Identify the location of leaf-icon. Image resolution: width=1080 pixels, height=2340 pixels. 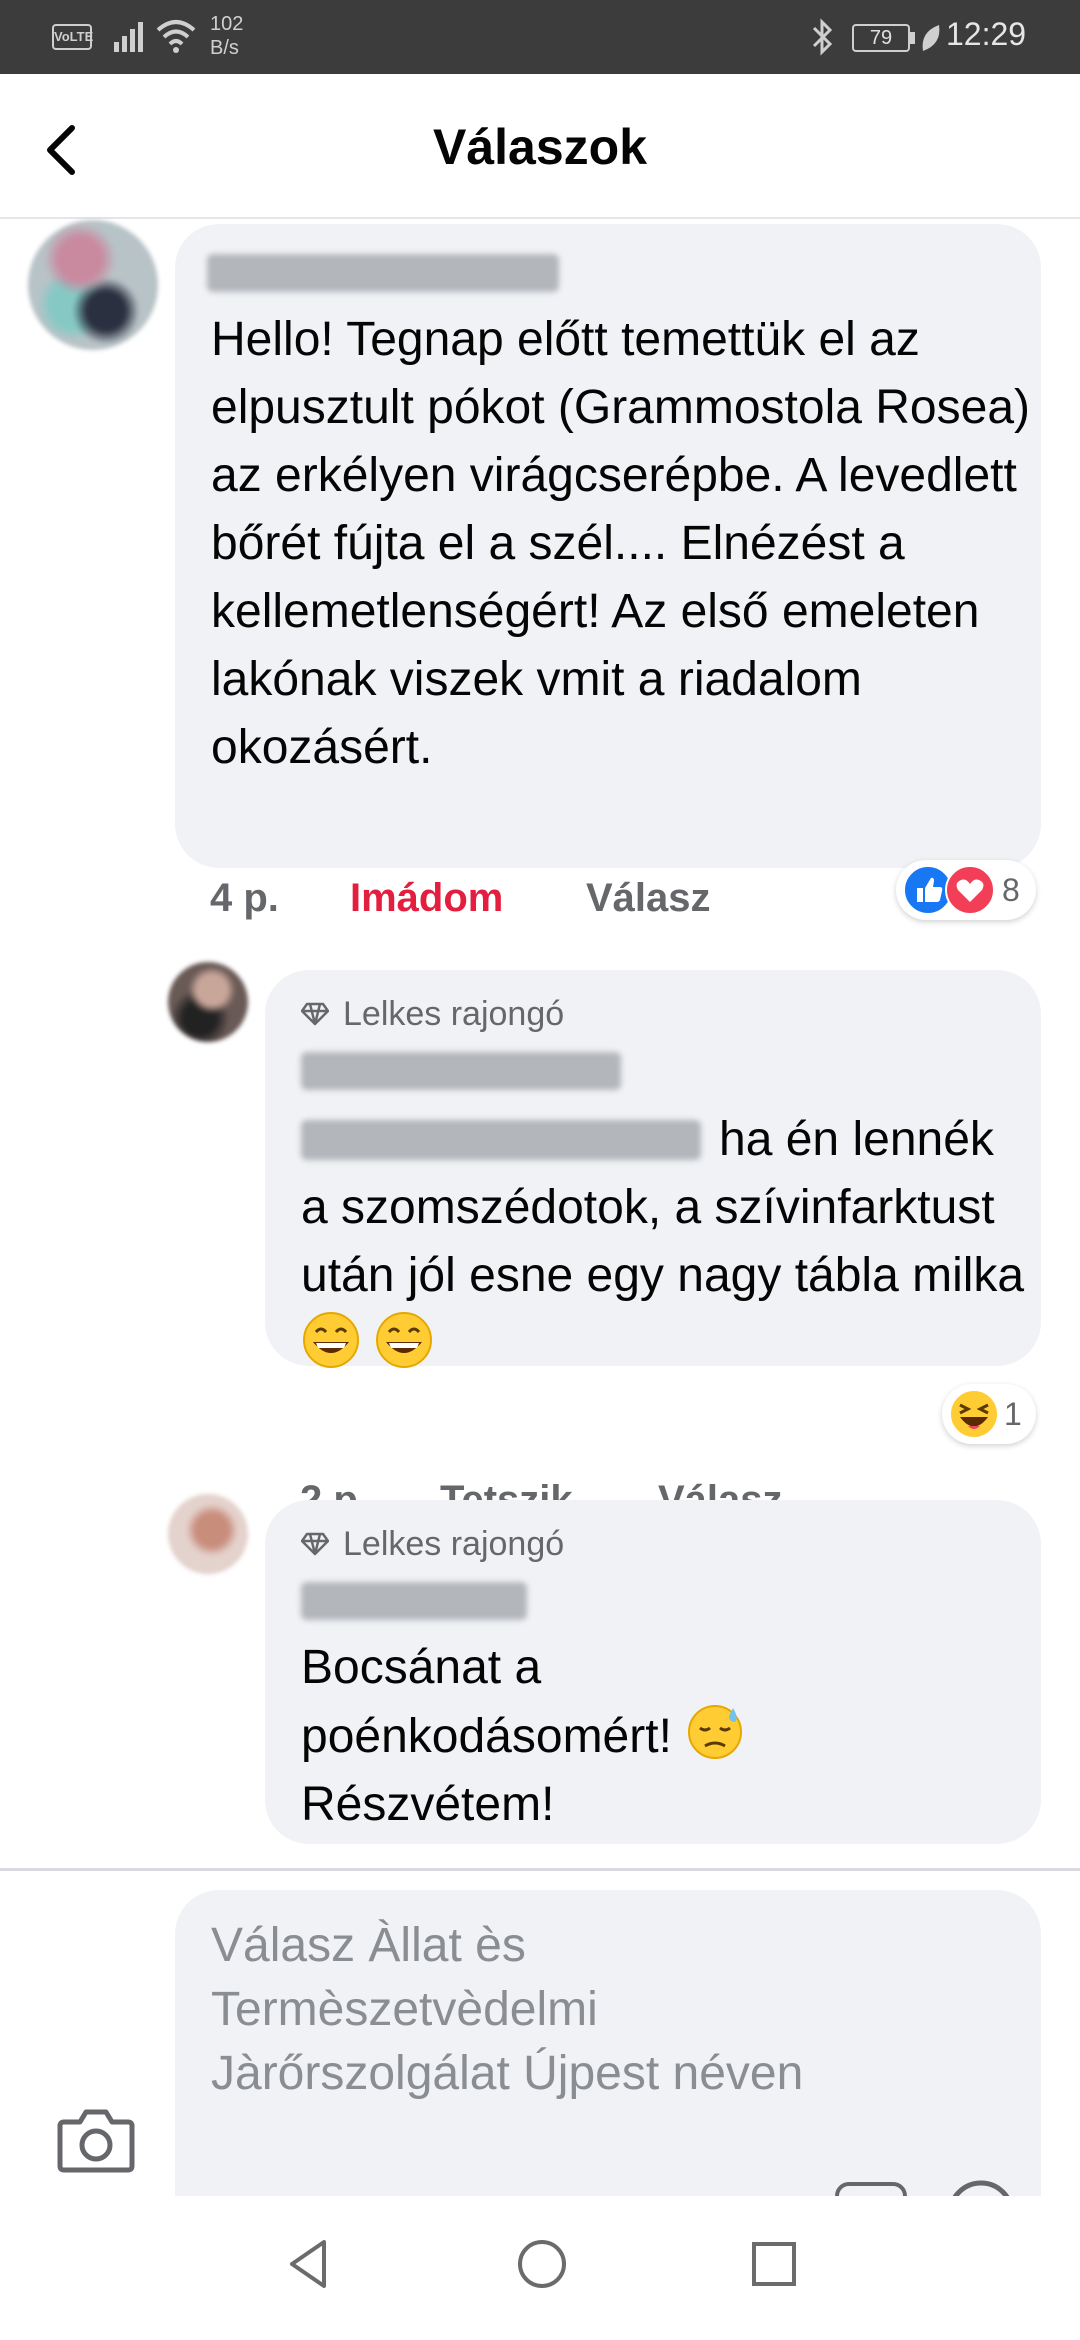
(931, 38).